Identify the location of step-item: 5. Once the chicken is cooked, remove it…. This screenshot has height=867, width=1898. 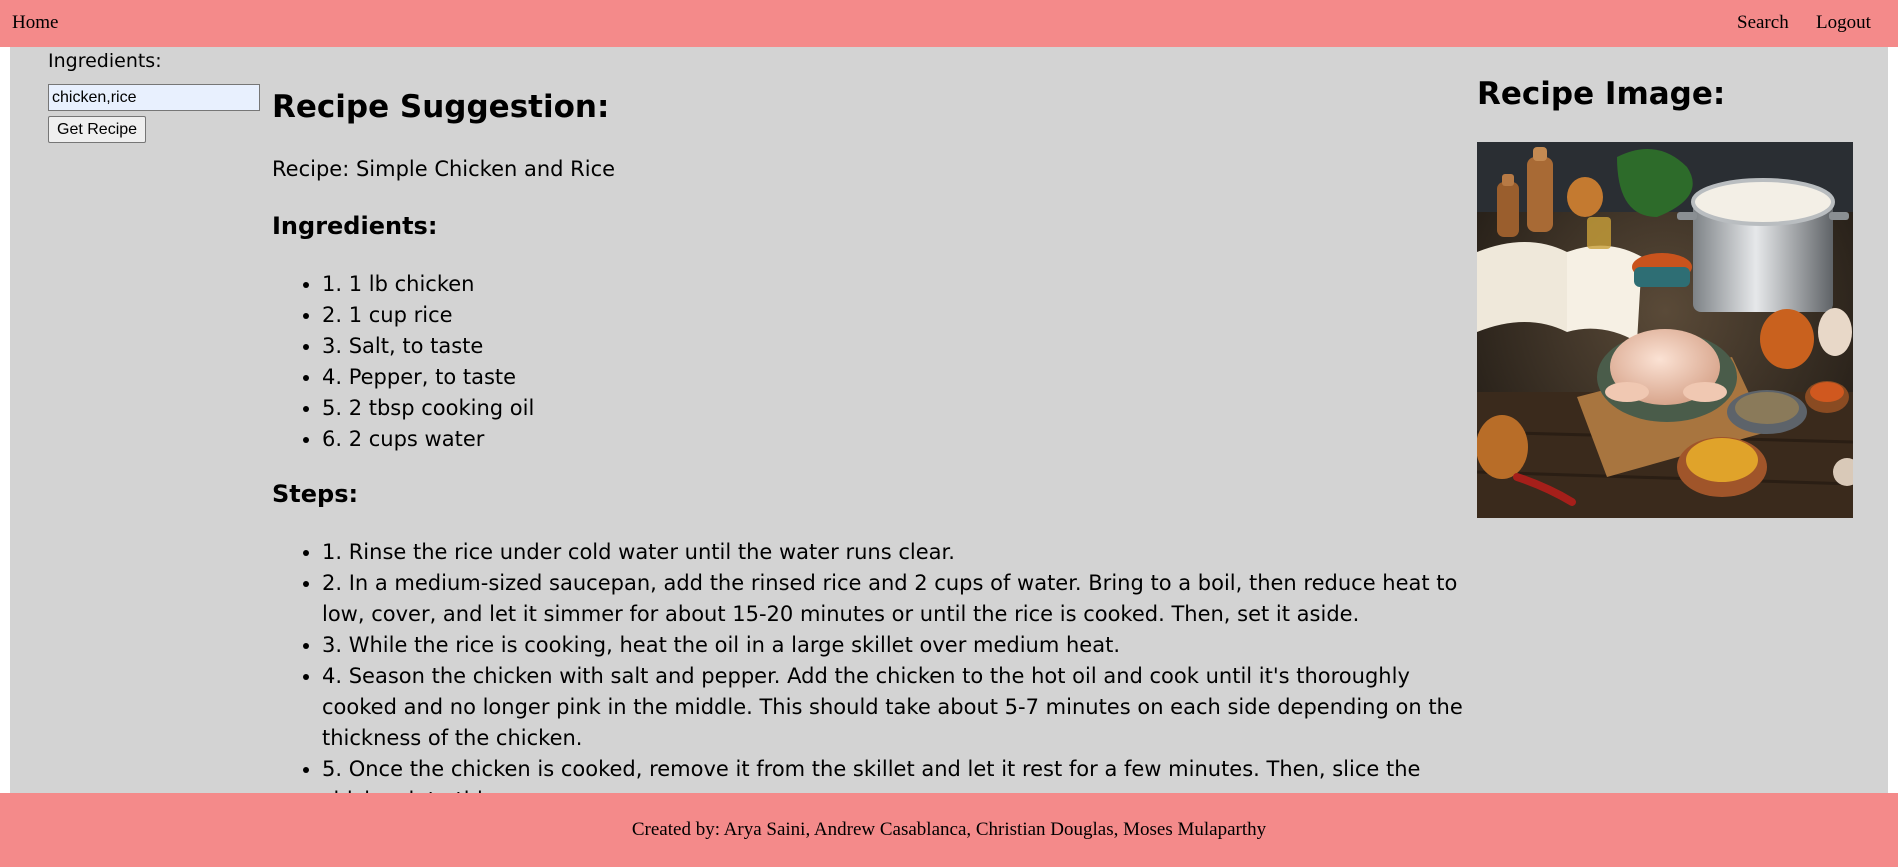
(897, 773).